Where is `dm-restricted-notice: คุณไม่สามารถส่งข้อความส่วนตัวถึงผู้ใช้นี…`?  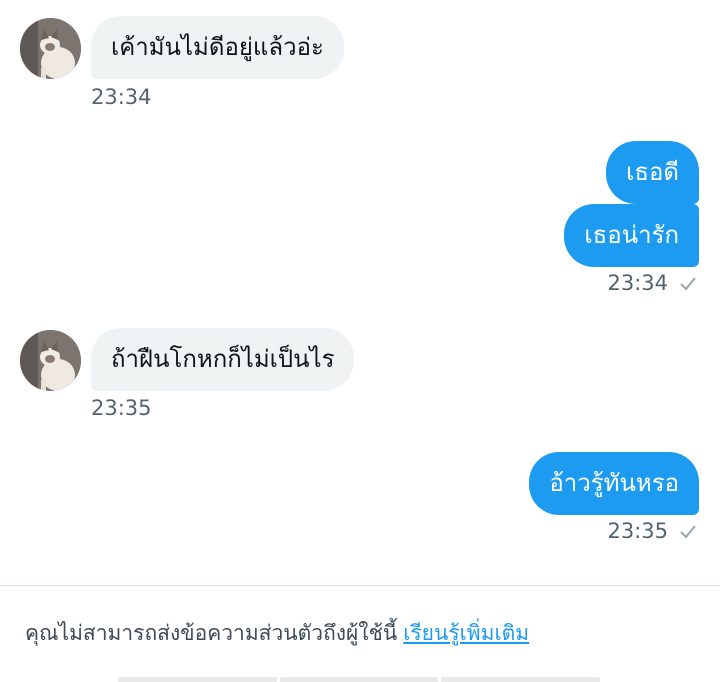 dm-restricted-notice: คุณไม่สามารถส่งข้อความส่วนตัวถึงผู้ใช้นี… is located at coordinates (277, 633).